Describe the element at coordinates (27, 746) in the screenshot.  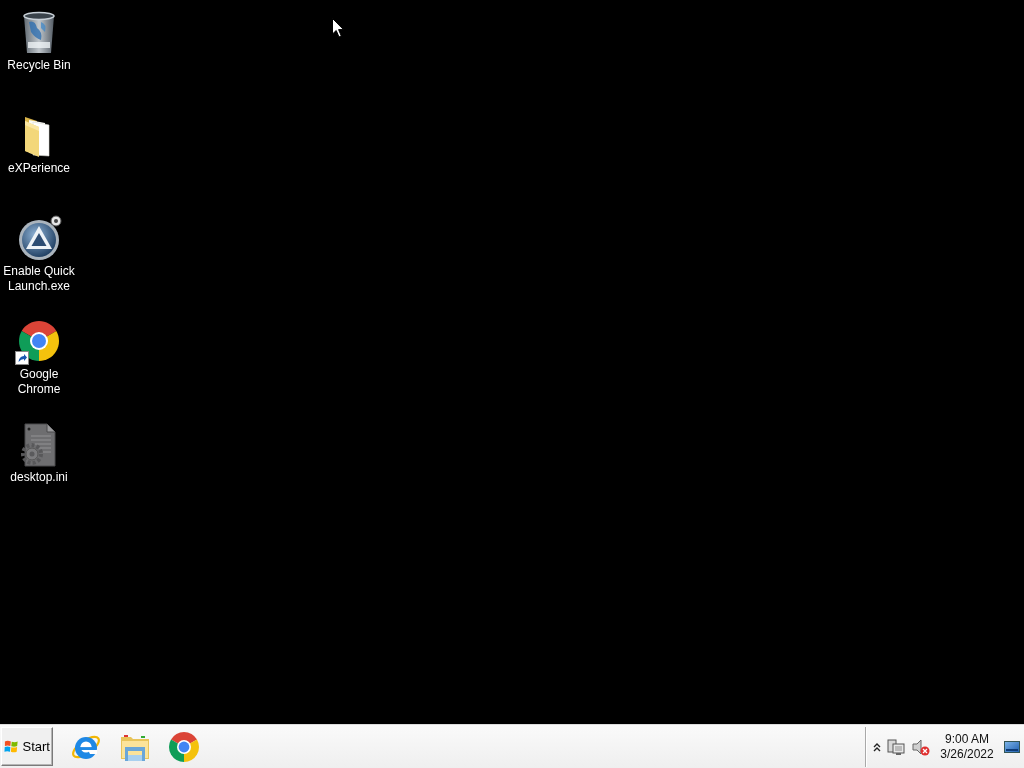
I see `start-button: Start` at that location.